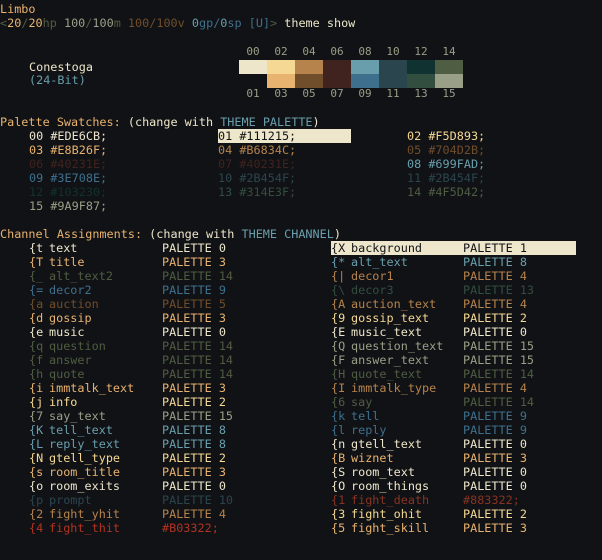  I want to click on mv-max: 100, so click(103, 23).